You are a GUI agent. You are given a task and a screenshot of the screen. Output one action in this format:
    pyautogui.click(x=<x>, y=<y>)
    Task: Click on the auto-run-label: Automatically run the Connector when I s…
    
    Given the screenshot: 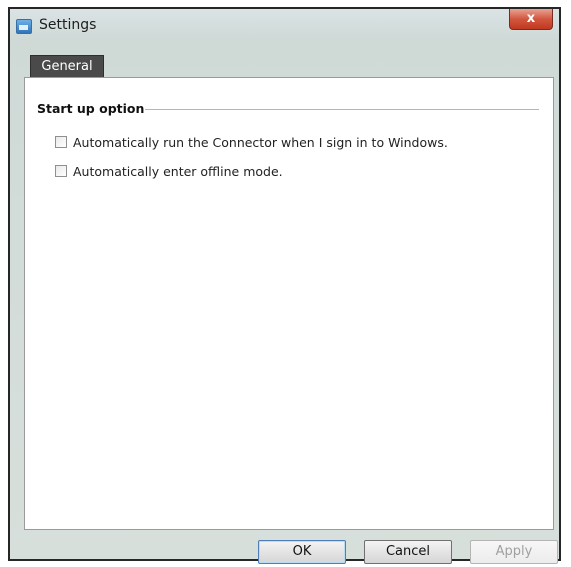 What is the action you would take?
    pyautogui.click(x=260, y=142)
    